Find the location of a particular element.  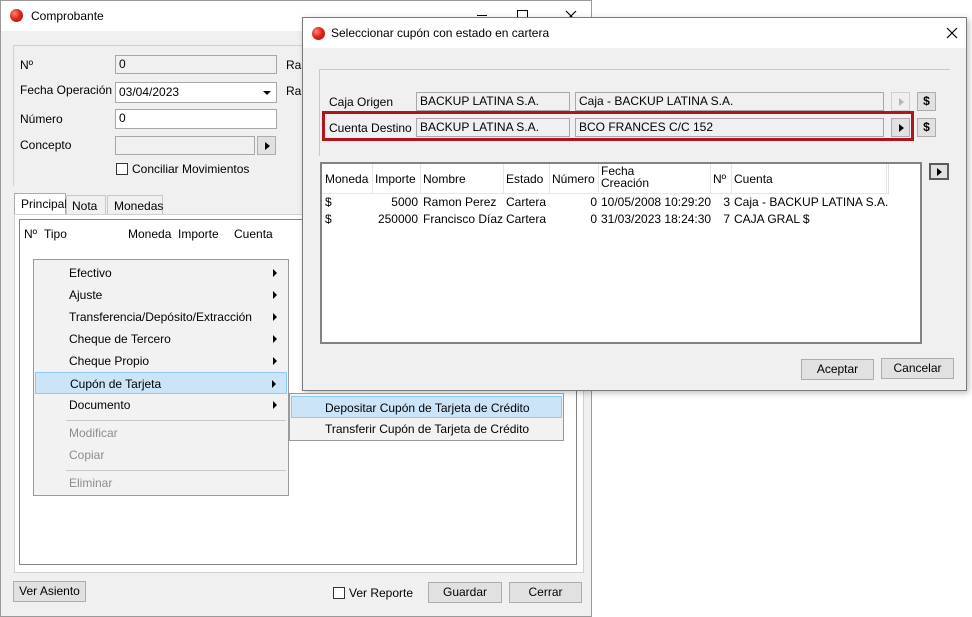

row2-nro: 7 is located at coordinates (721, 219).